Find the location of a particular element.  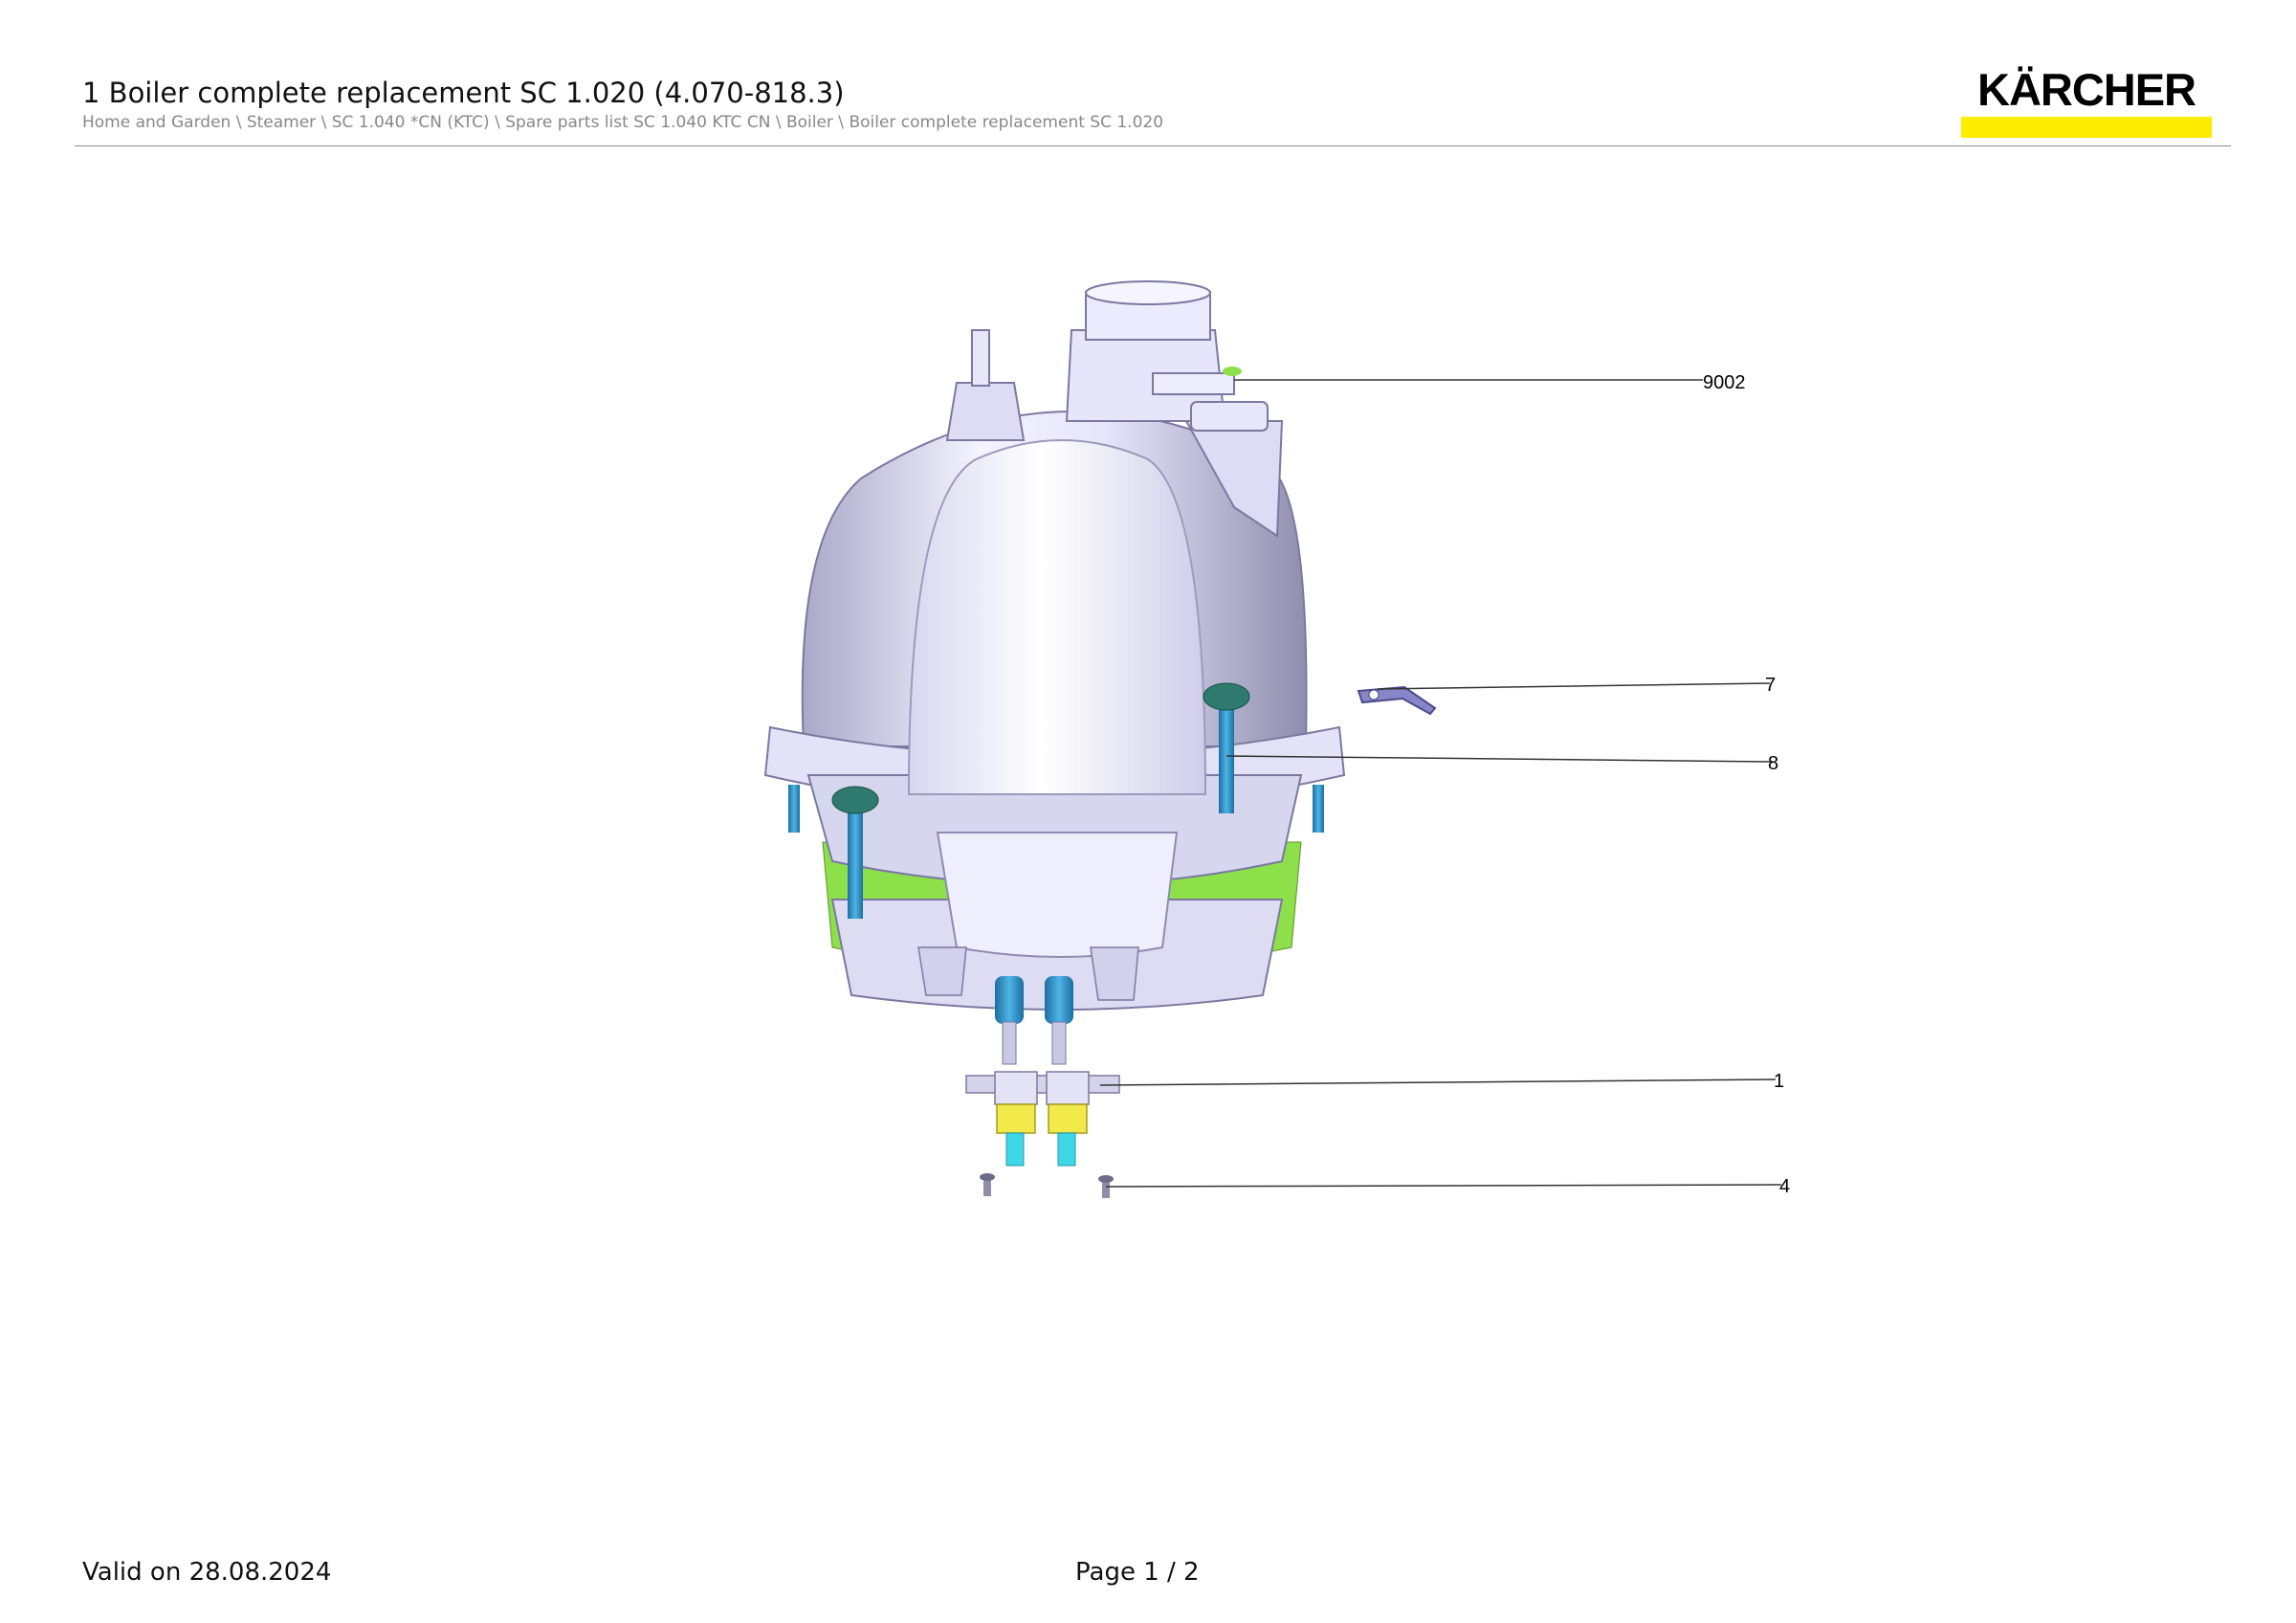

page-number: Page 1 / 2 is located at coordinates (1137, 1572).